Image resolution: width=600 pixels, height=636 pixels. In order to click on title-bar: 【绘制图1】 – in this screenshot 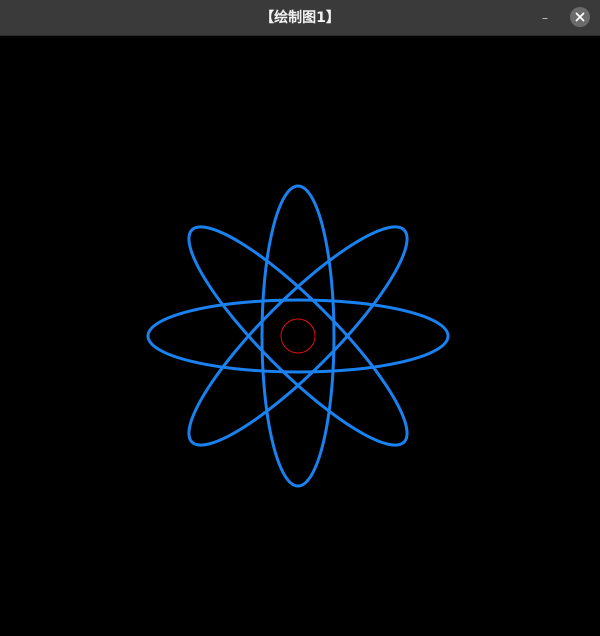, I will do `click(300, 18)`.